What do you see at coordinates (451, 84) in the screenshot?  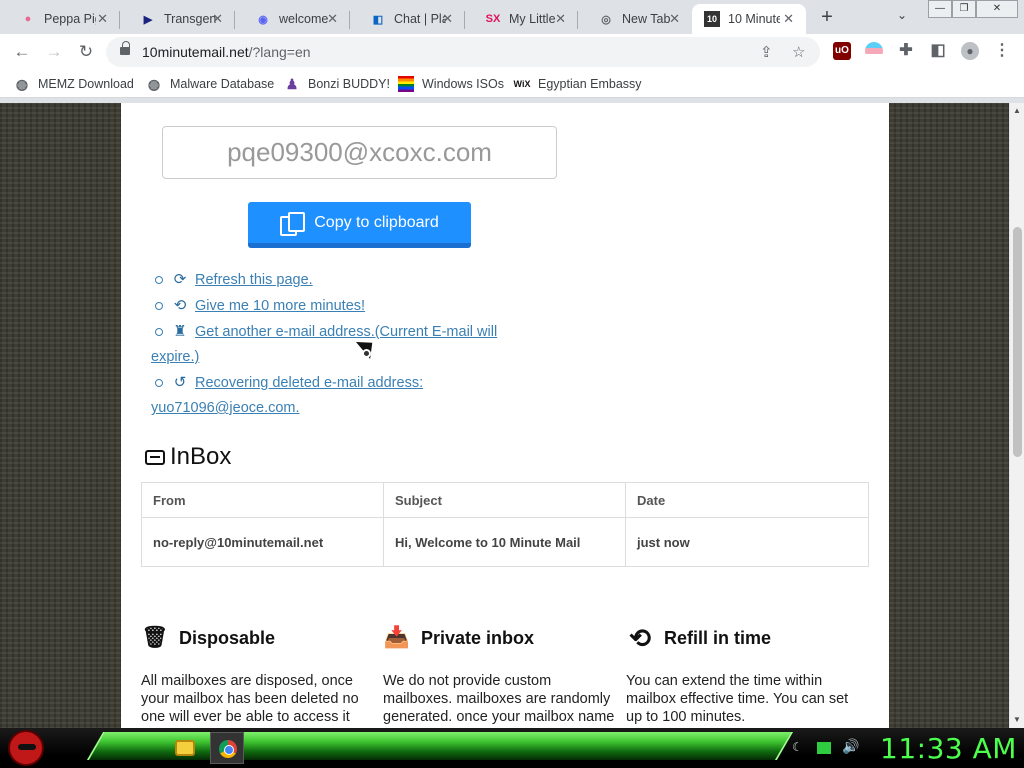 I see `bookmark-windows-isos: Windows ISOs` at bounding box center [451, 84].